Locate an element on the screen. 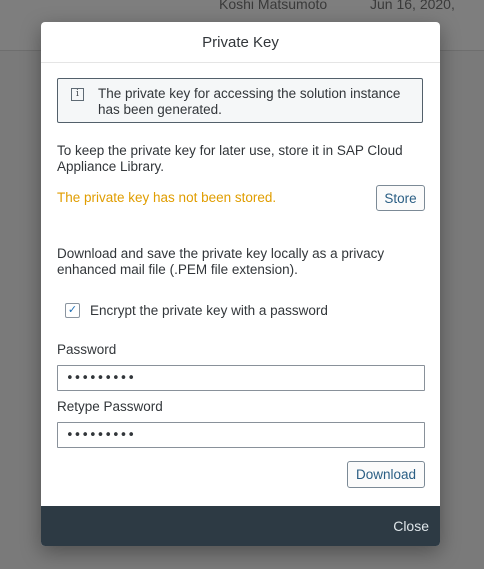 This screenshot has height=569, width=484. password-field is located at coordinates (241, 378).